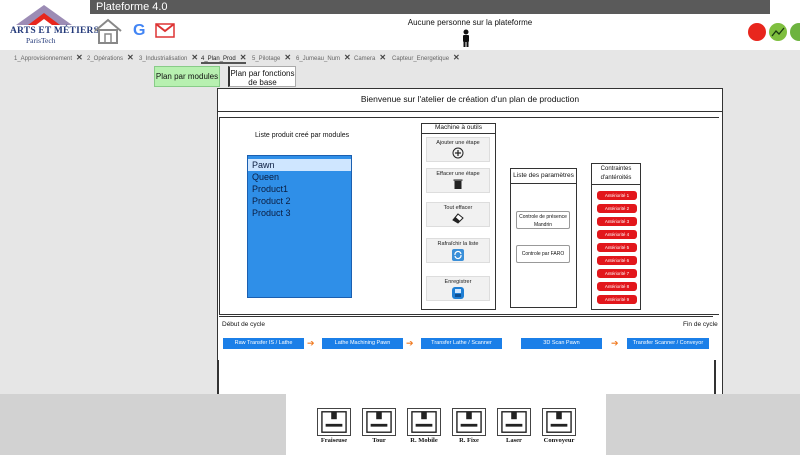  Describe the element at coordinates (617, 247) in the screenshot. I see `constraint-badge: Antériorité 5` at that location.